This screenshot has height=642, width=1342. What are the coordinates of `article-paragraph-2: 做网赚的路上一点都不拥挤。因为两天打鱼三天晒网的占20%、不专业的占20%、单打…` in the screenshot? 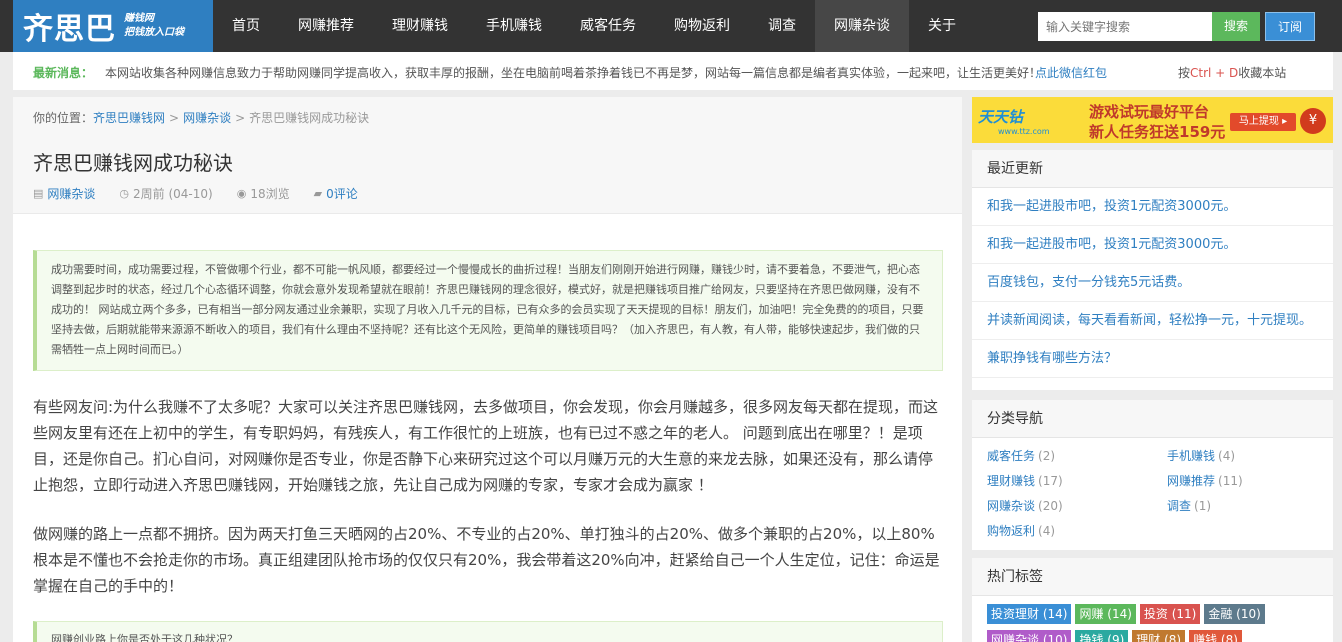 It's located at (486, 560).